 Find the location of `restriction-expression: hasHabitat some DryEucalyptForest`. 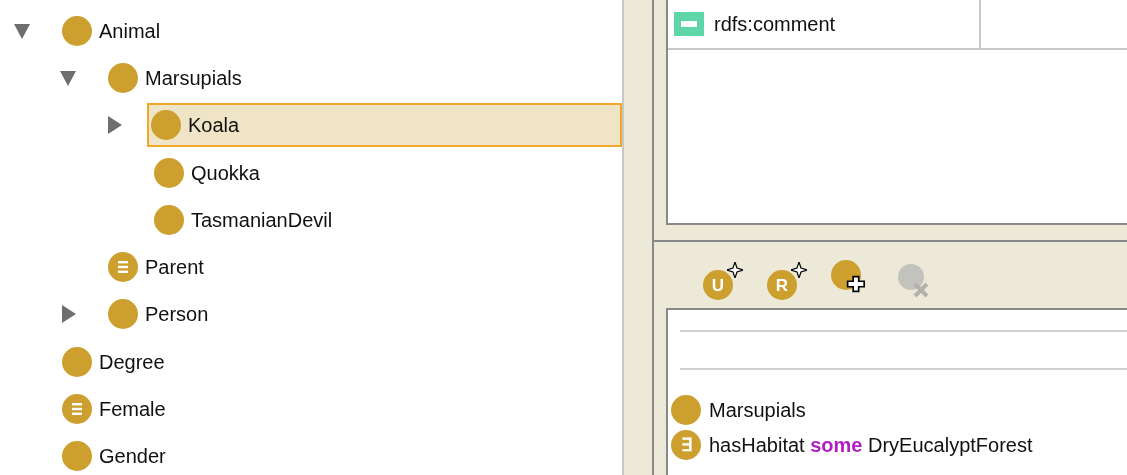

restriction-expression: hasHabitat some DryEucalyptForest is located at coordinates (871, 445).